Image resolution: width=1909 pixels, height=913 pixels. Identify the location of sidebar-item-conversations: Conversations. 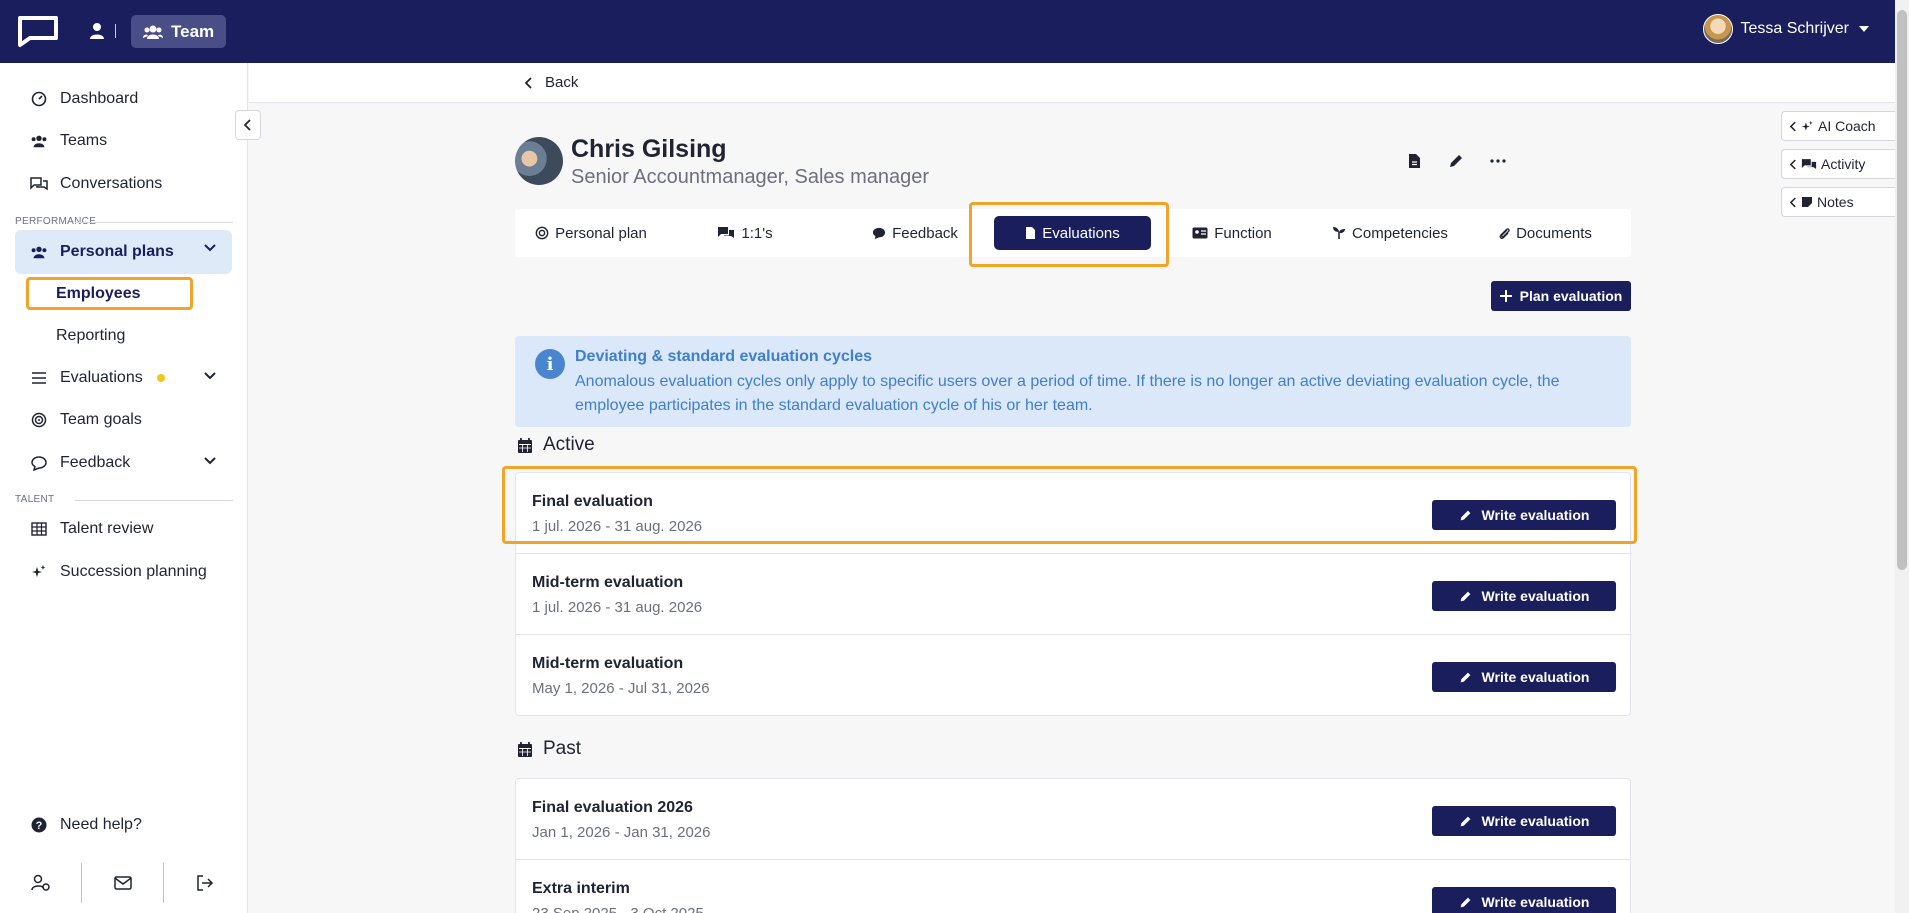
(123, 184).